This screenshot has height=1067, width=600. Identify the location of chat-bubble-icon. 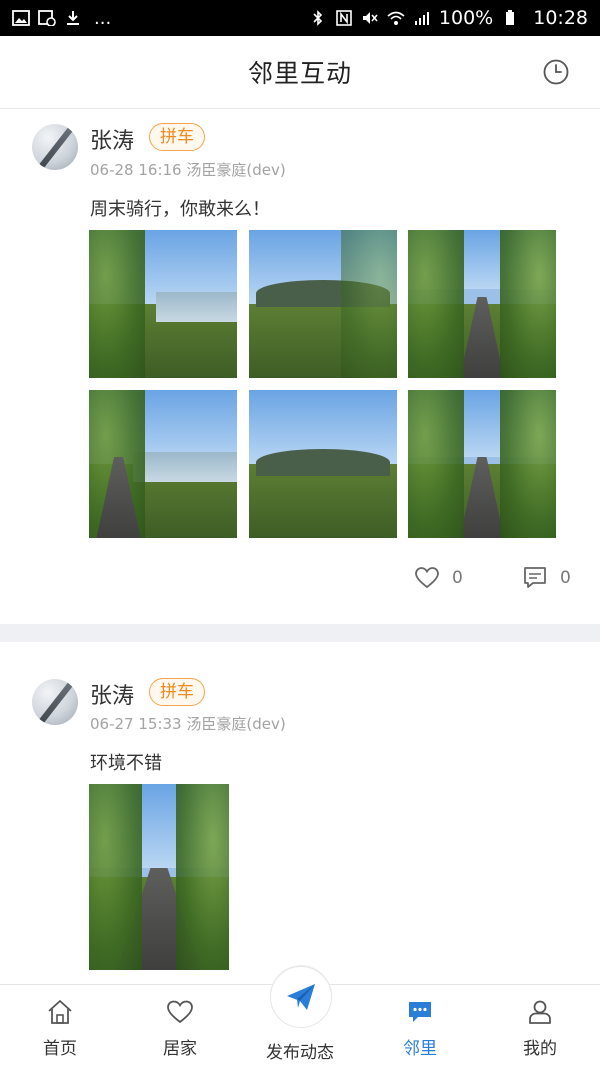
(420, 1012).